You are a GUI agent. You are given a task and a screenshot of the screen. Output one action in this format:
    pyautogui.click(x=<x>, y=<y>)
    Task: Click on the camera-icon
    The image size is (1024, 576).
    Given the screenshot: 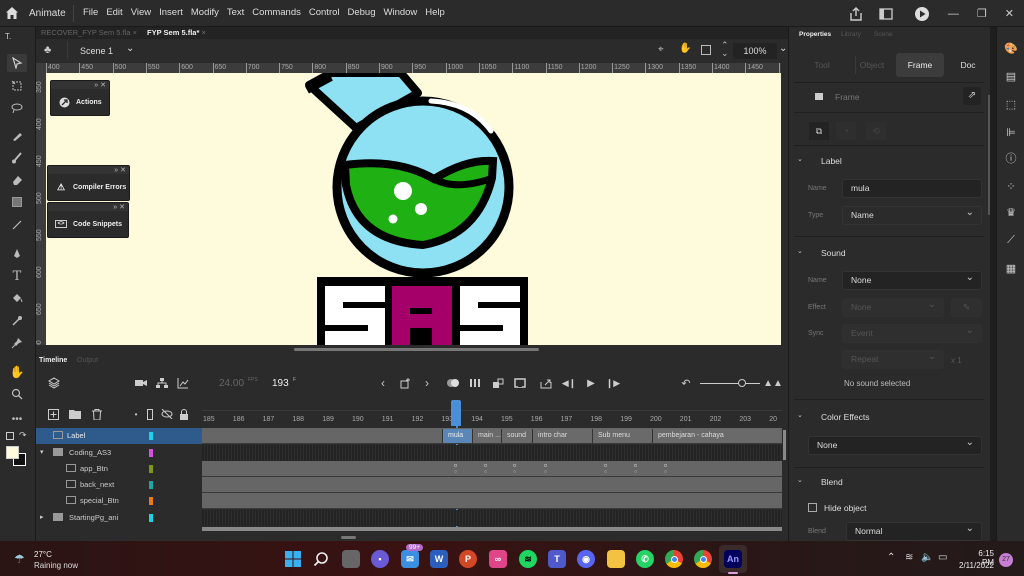 What is the action you would take?
    pyautogui.click(x=141, y=383)
    